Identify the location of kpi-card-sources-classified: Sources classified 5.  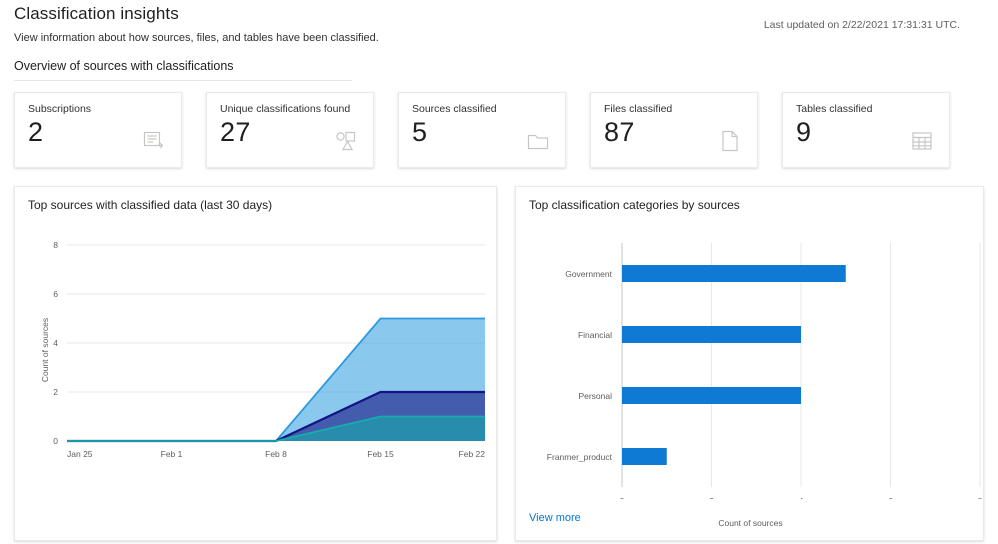
(482, 130).